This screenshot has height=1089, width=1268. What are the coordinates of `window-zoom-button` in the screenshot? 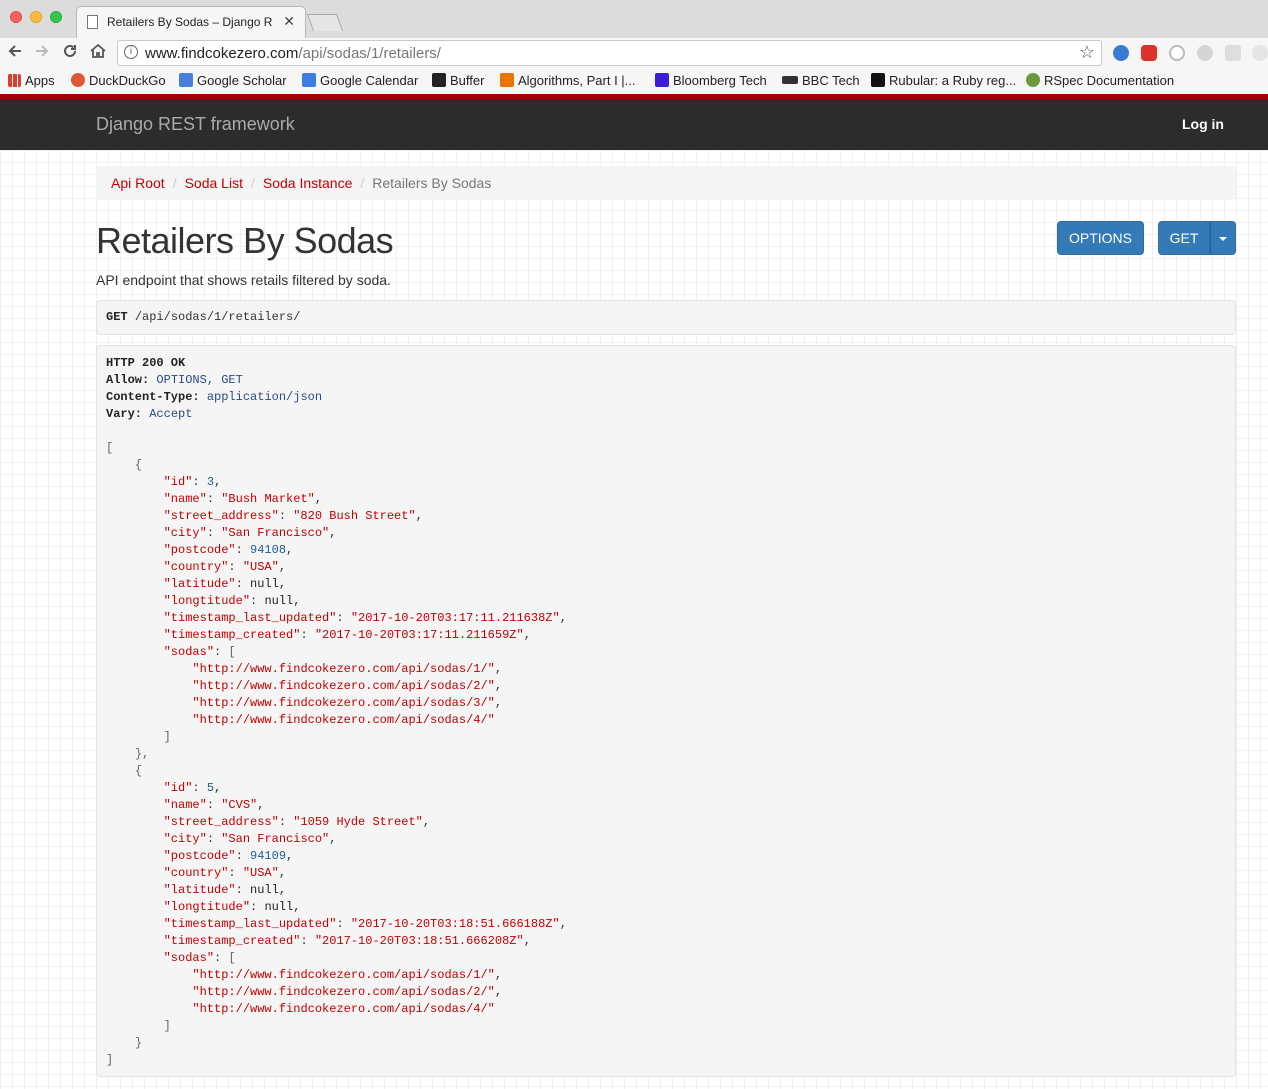 It's located at (56, 17).